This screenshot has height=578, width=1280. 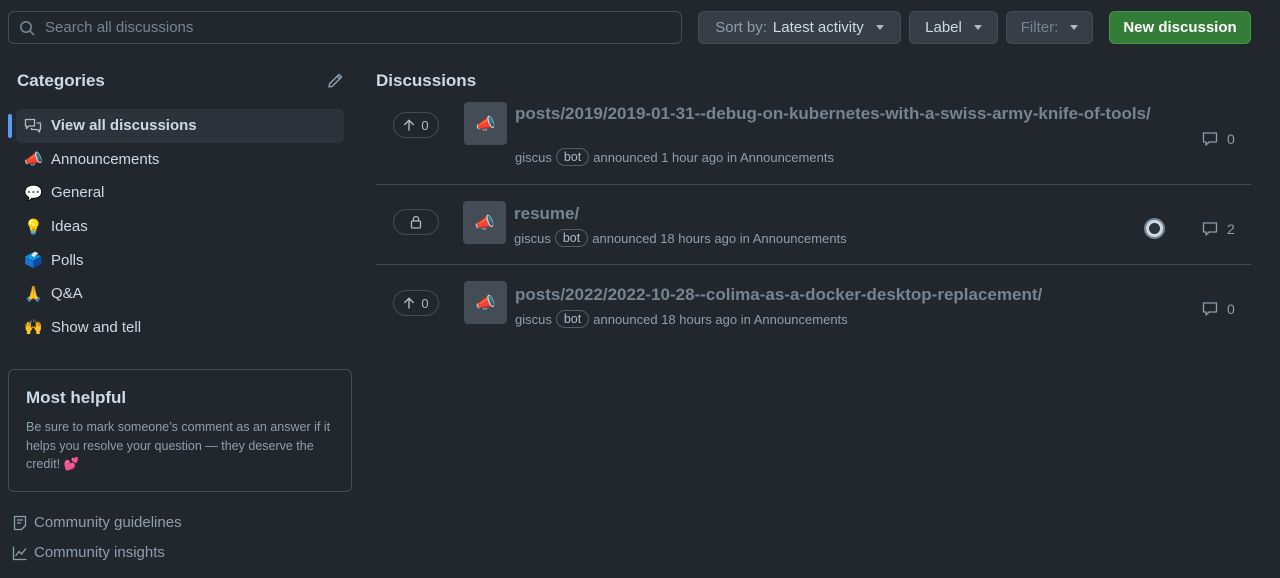 What do you see at coordinates (1039, 27) in the screenshot?
I see `filter-button-text: Filter:` at bounding box center [1039, 27].